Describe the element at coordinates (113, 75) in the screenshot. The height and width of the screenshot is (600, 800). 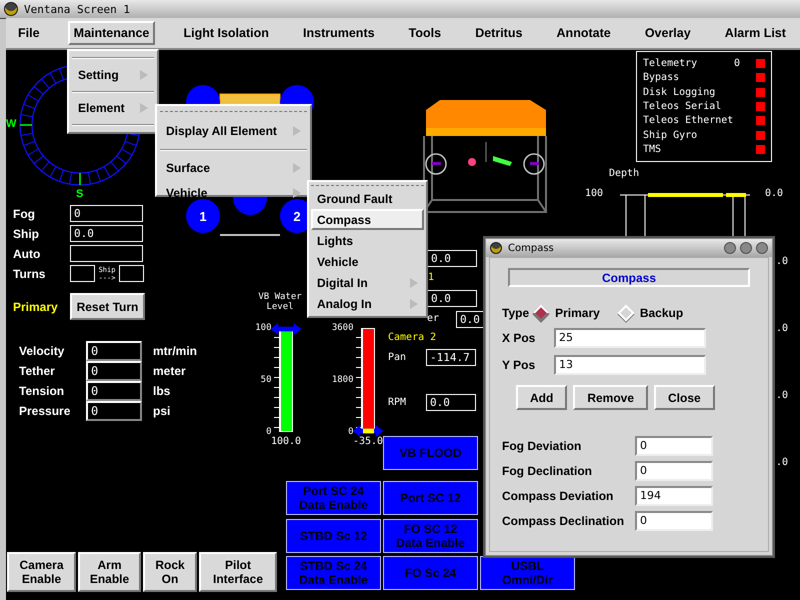
I see `menu-item: Setting` at that location.